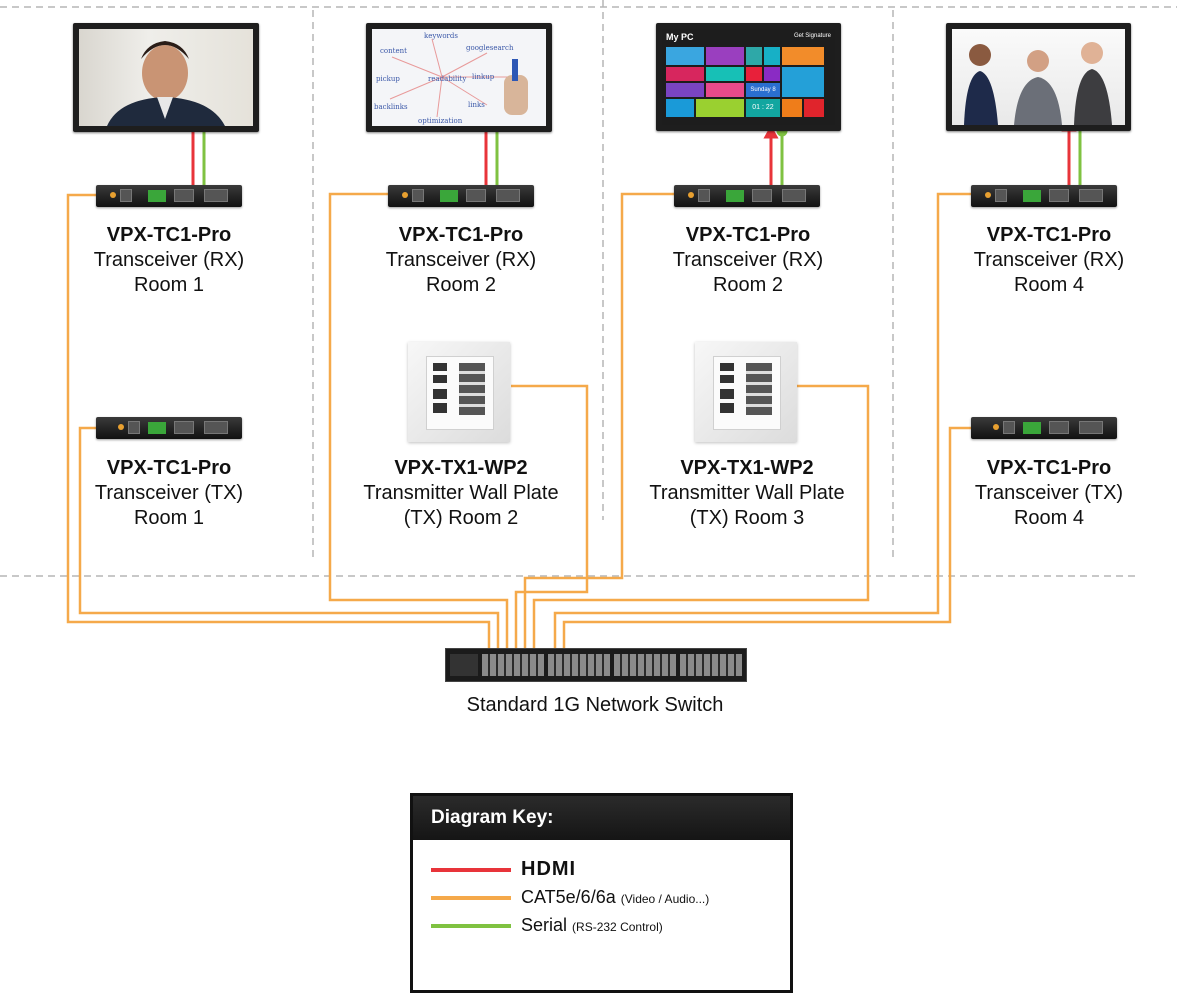  Describe the element at coordinates (549, 869) in the screenshot. I see `hdmi-logo: HDMI` at that location.